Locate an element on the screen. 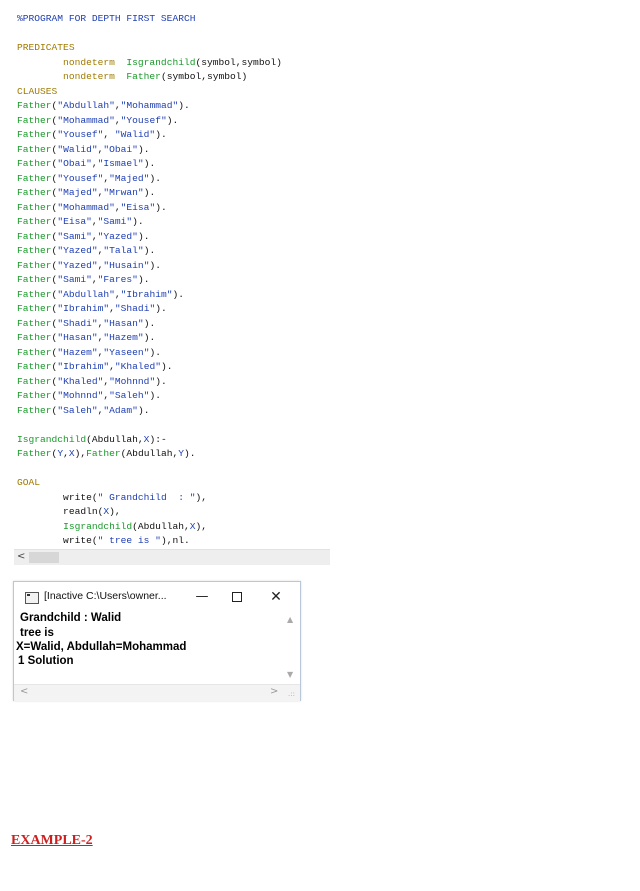 The image size is (640, 891). code-line: Father("Walid","Obai"). is located at coordinates (149, 150).